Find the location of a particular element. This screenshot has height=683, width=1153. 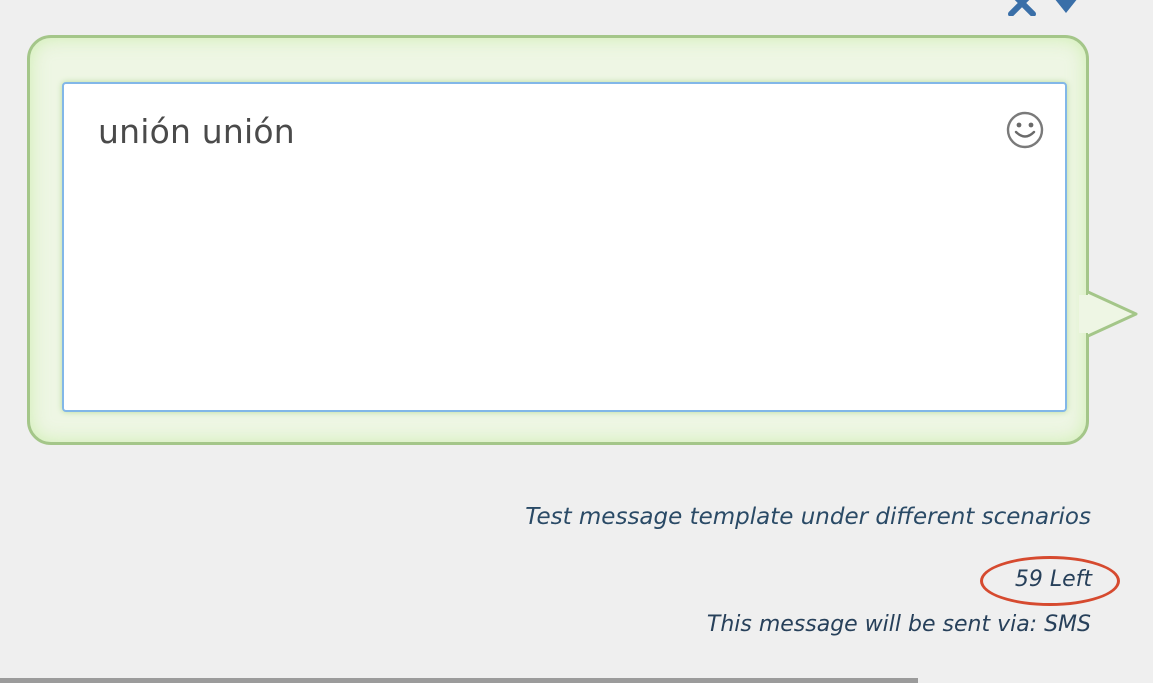

highlight-circle is located at coordinates (1050, 581).